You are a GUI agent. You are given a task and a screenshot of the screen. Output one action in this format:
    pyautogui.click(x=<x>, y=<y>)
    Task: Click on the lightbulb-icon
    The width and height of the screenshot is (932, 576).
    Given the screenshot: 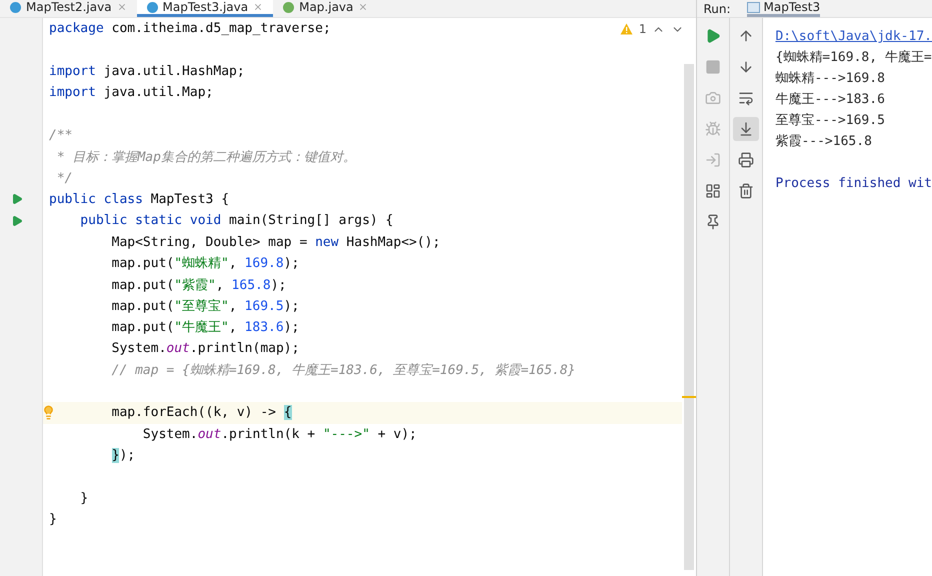 What is the action you would take?
    pyautogui.click(x=48, y=412)
    